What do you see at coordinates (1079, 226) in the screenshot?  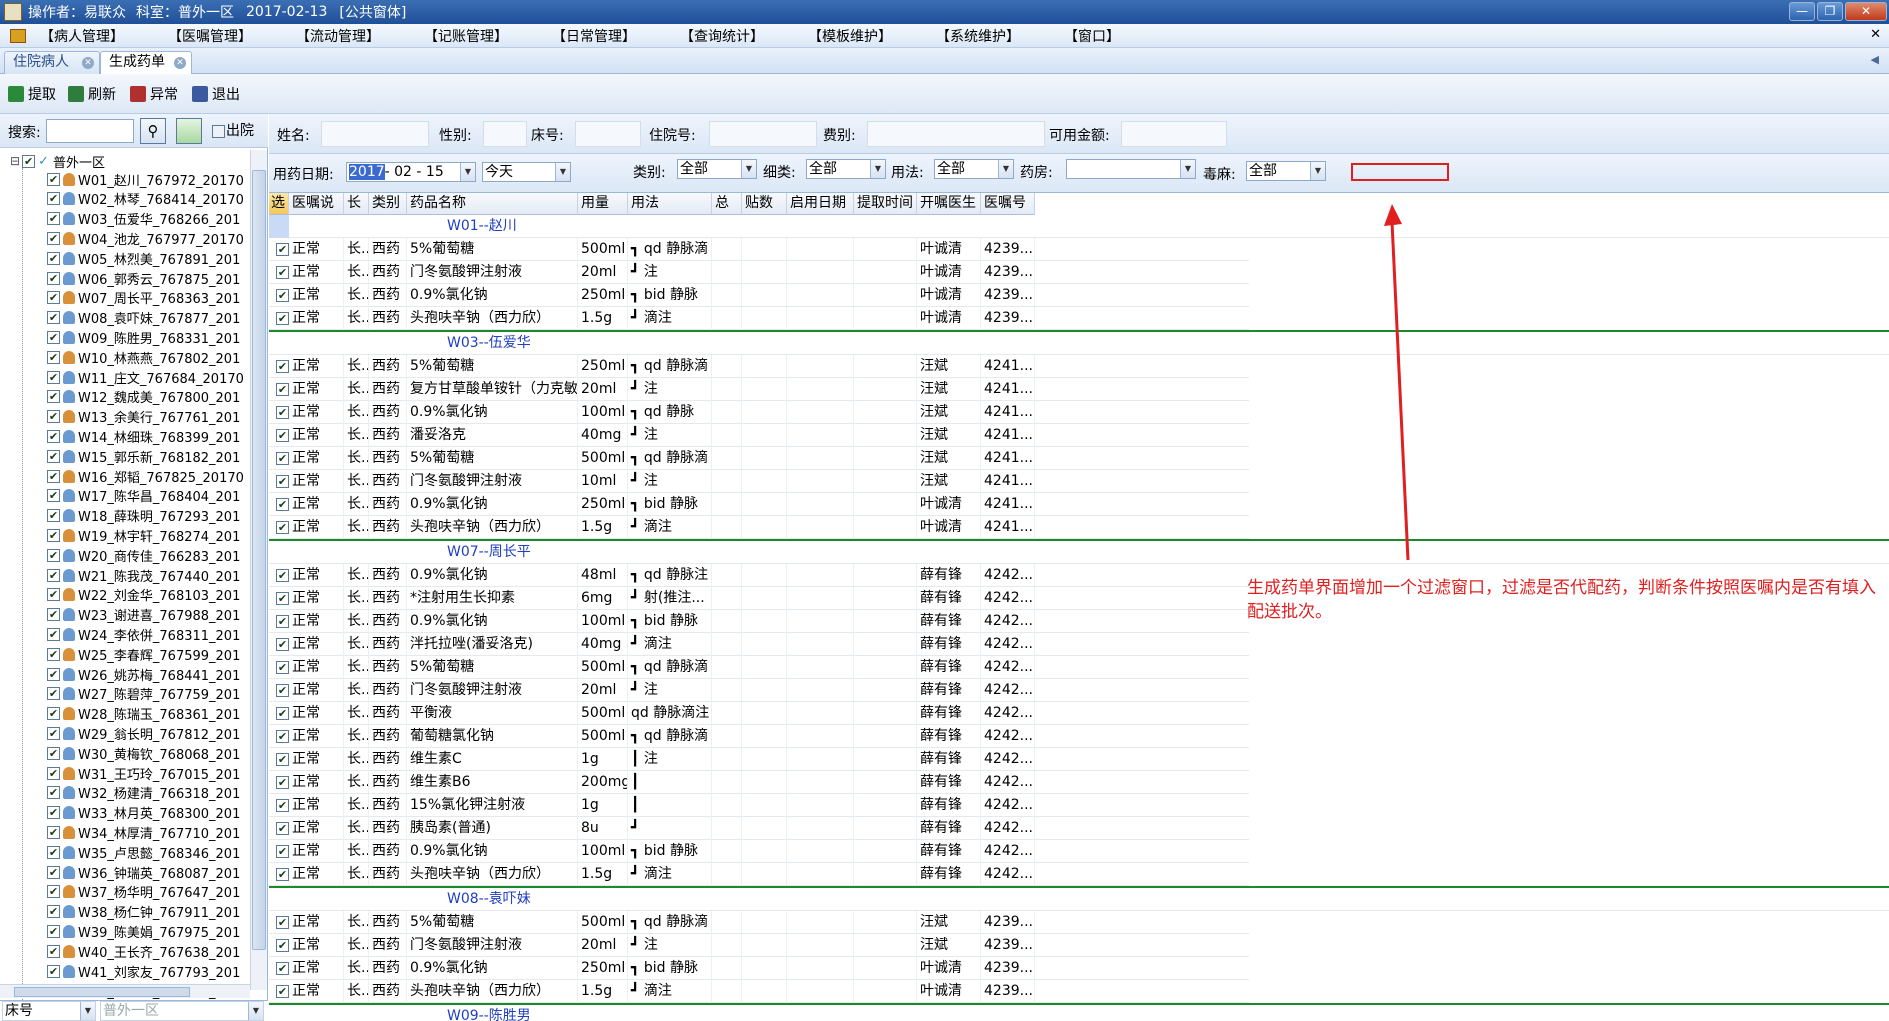 I see `group-header-row: W01--赵川` at bounding box center [1079, 226].